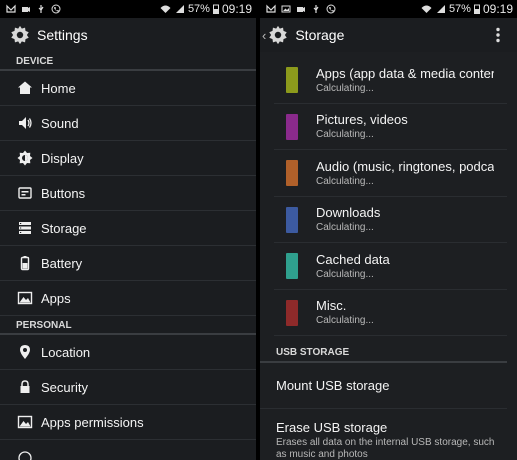  Describe the element at coordinates (25, 88) in the screenshot. I see `home-icon` at that location.